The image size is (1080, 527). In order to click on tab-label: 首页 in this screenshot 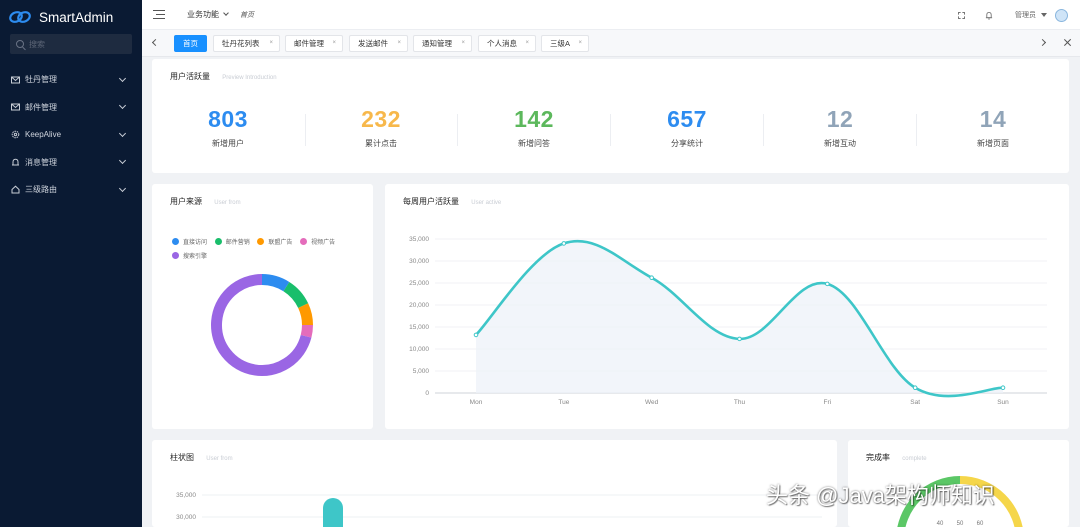, I will do `click(190, 43)`.